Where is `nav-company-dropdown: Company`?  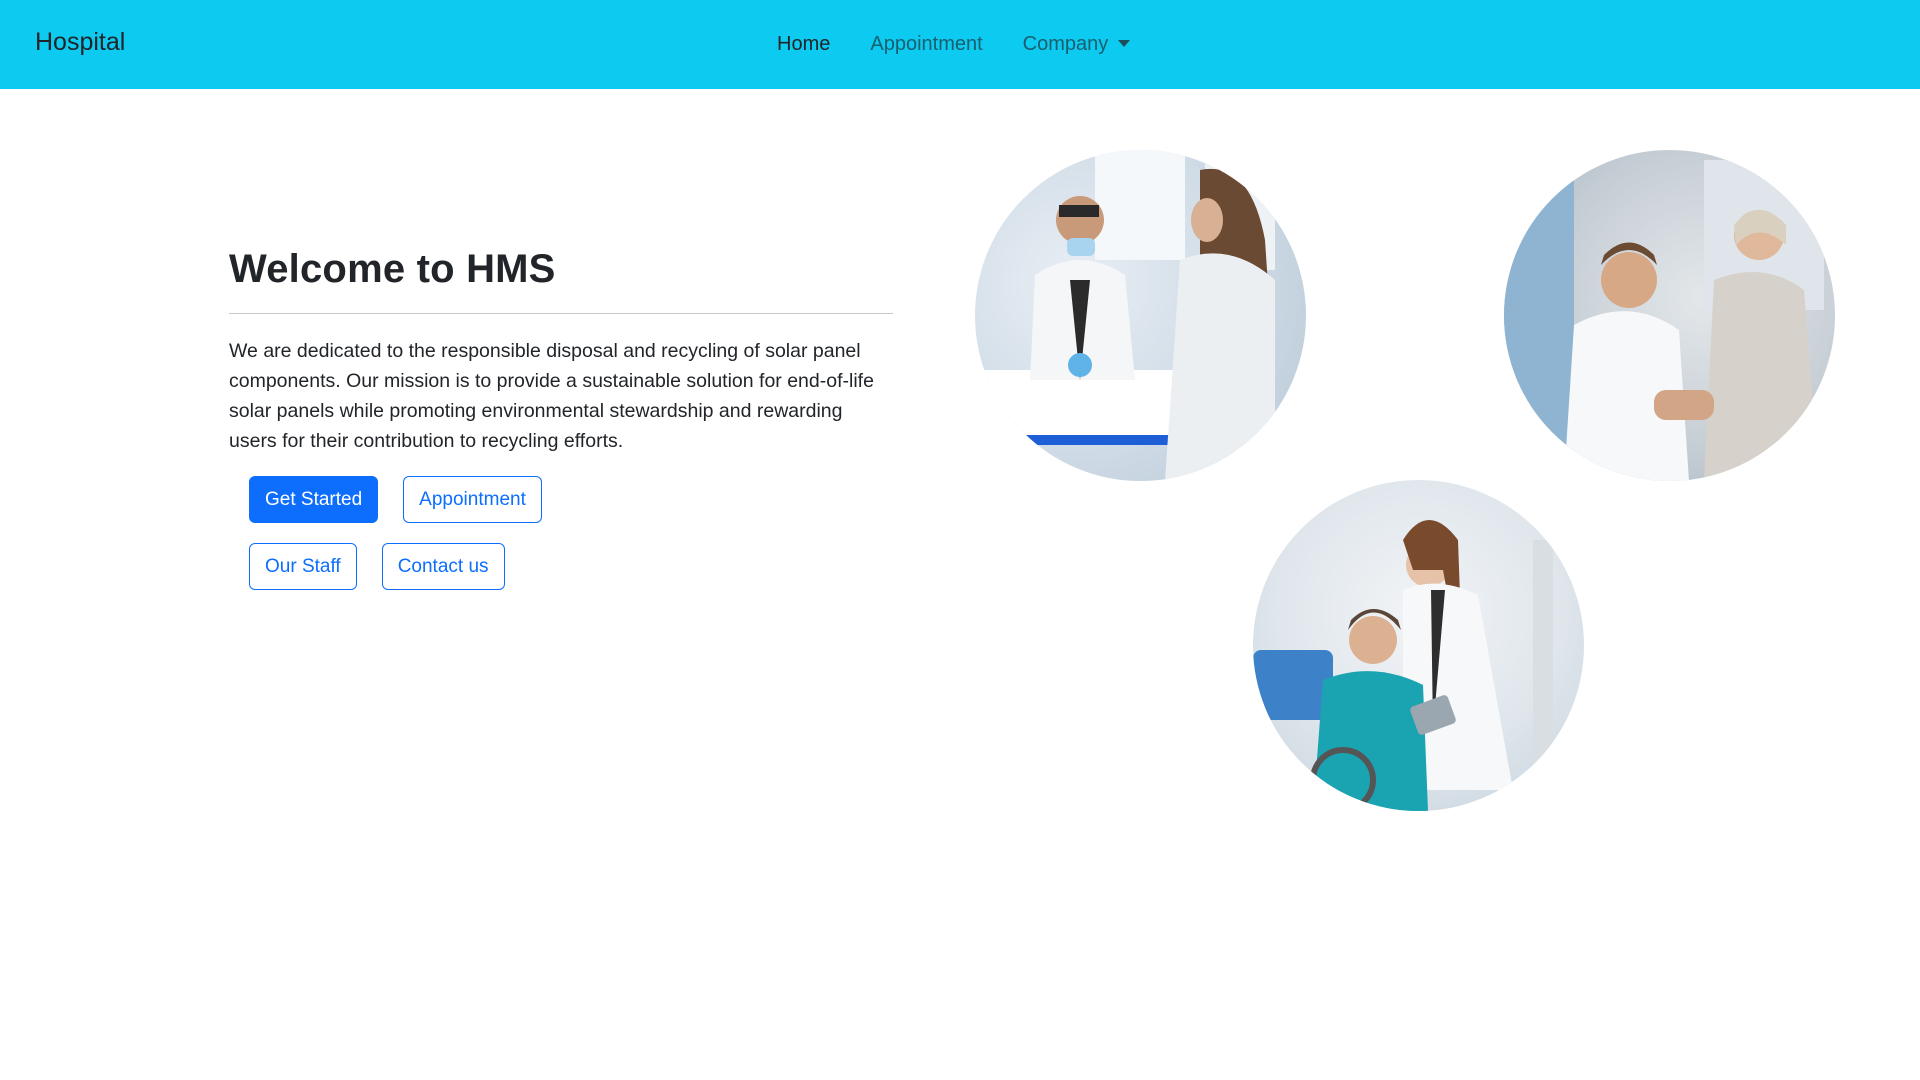
nav-company-dropdown: Company is located at coordinates (1077, 44).